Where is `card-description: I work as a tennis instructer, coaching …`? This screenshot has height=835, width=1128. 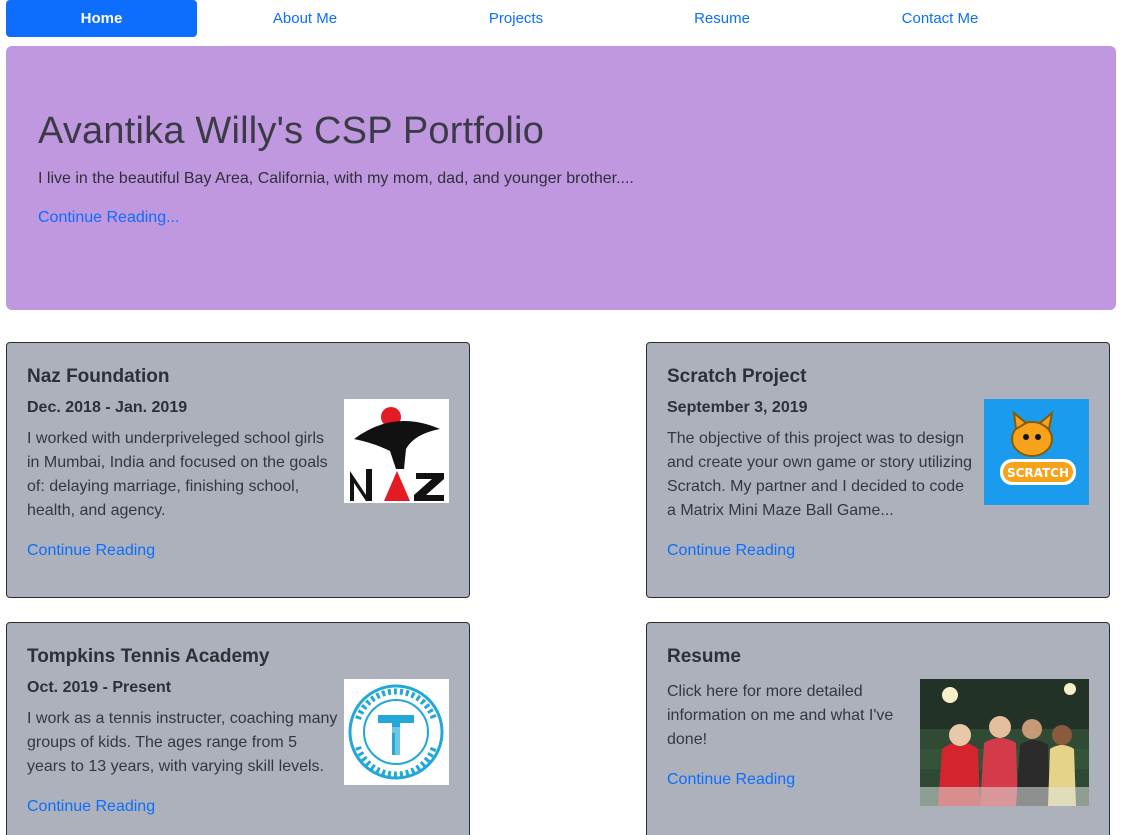
card-description: I work as a tennis instructer, coaching … is located at coordinates (182, 742).